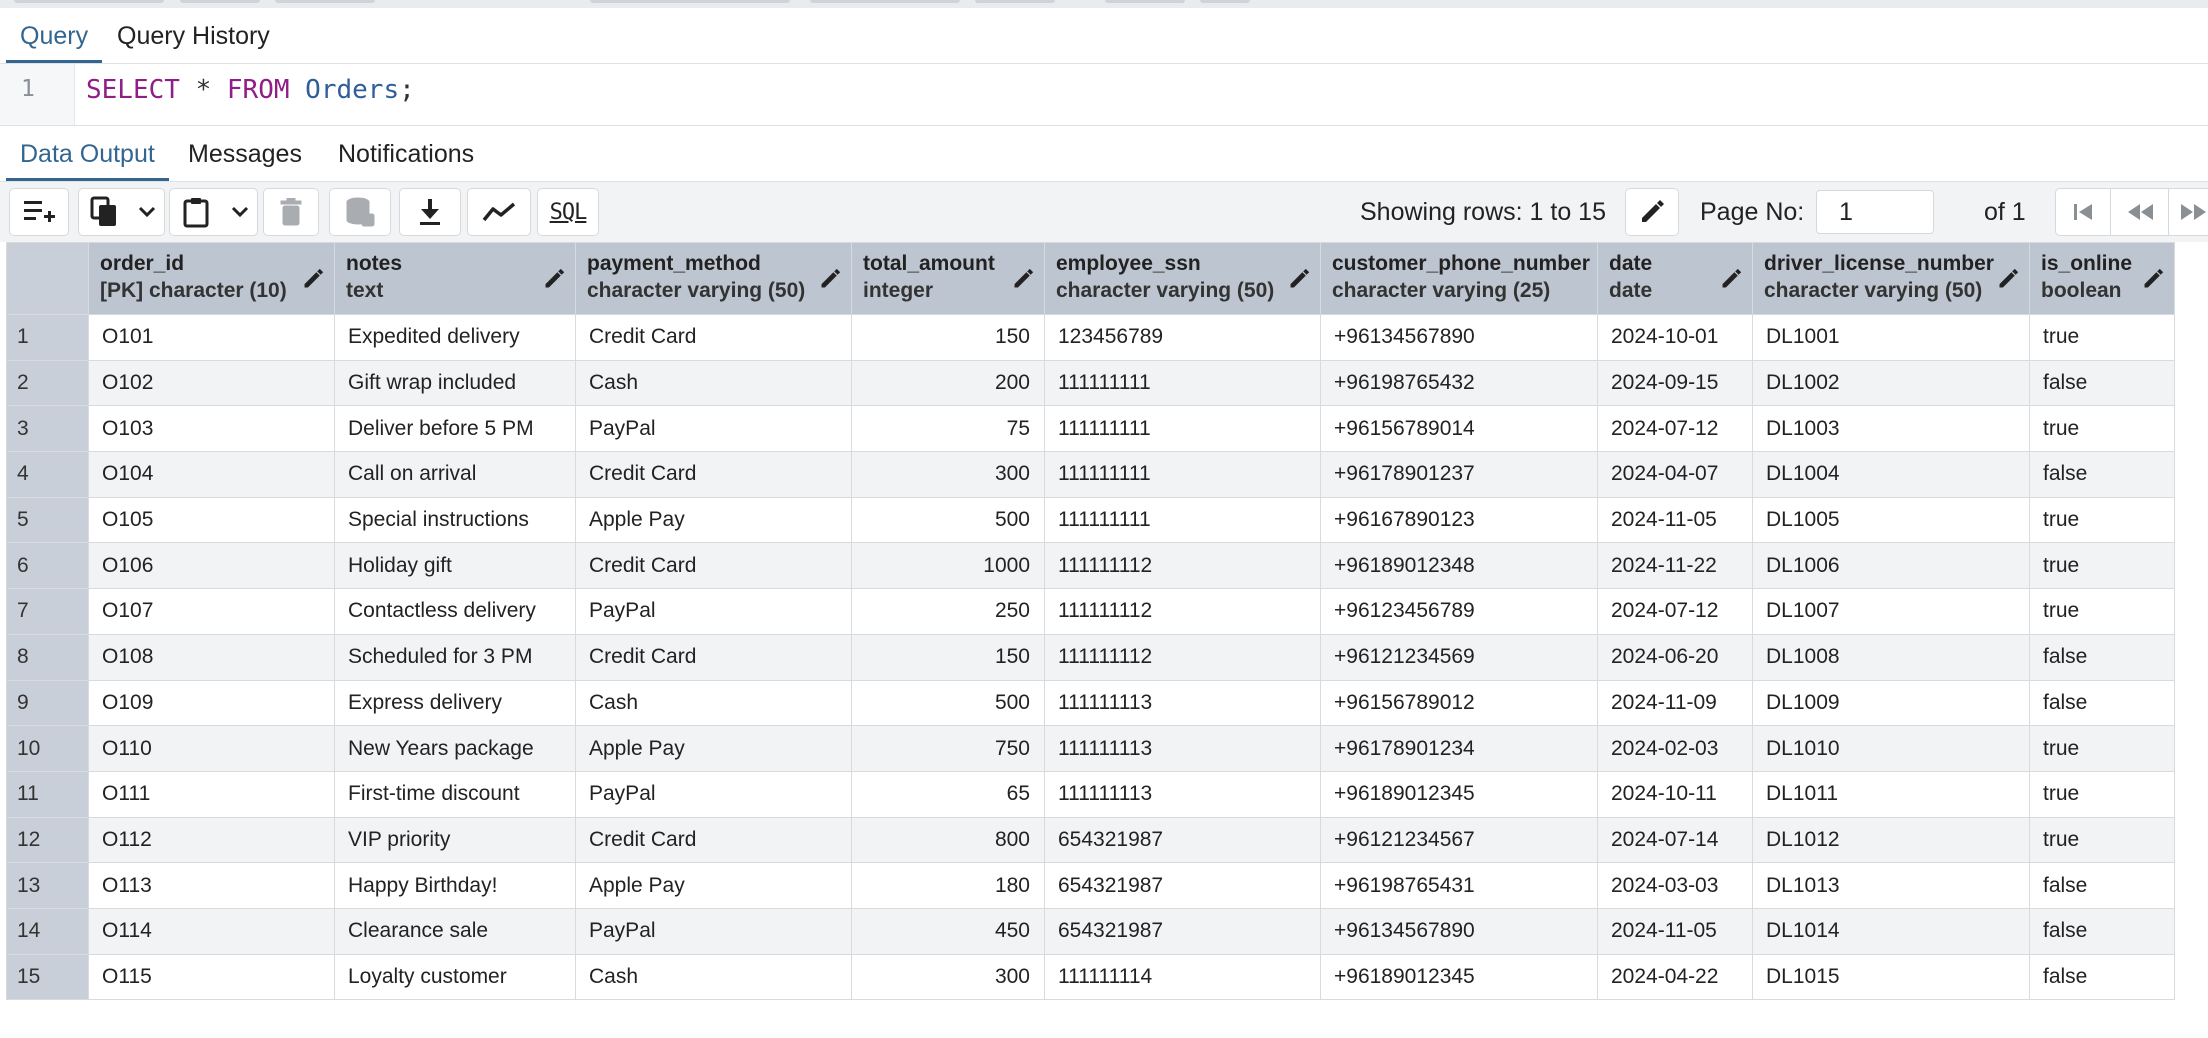  What do you see at coordinates (1891, 566) in the screenshot?
I see `cell-driver_license_number: DL1006` at bounding box center [1891, 566].